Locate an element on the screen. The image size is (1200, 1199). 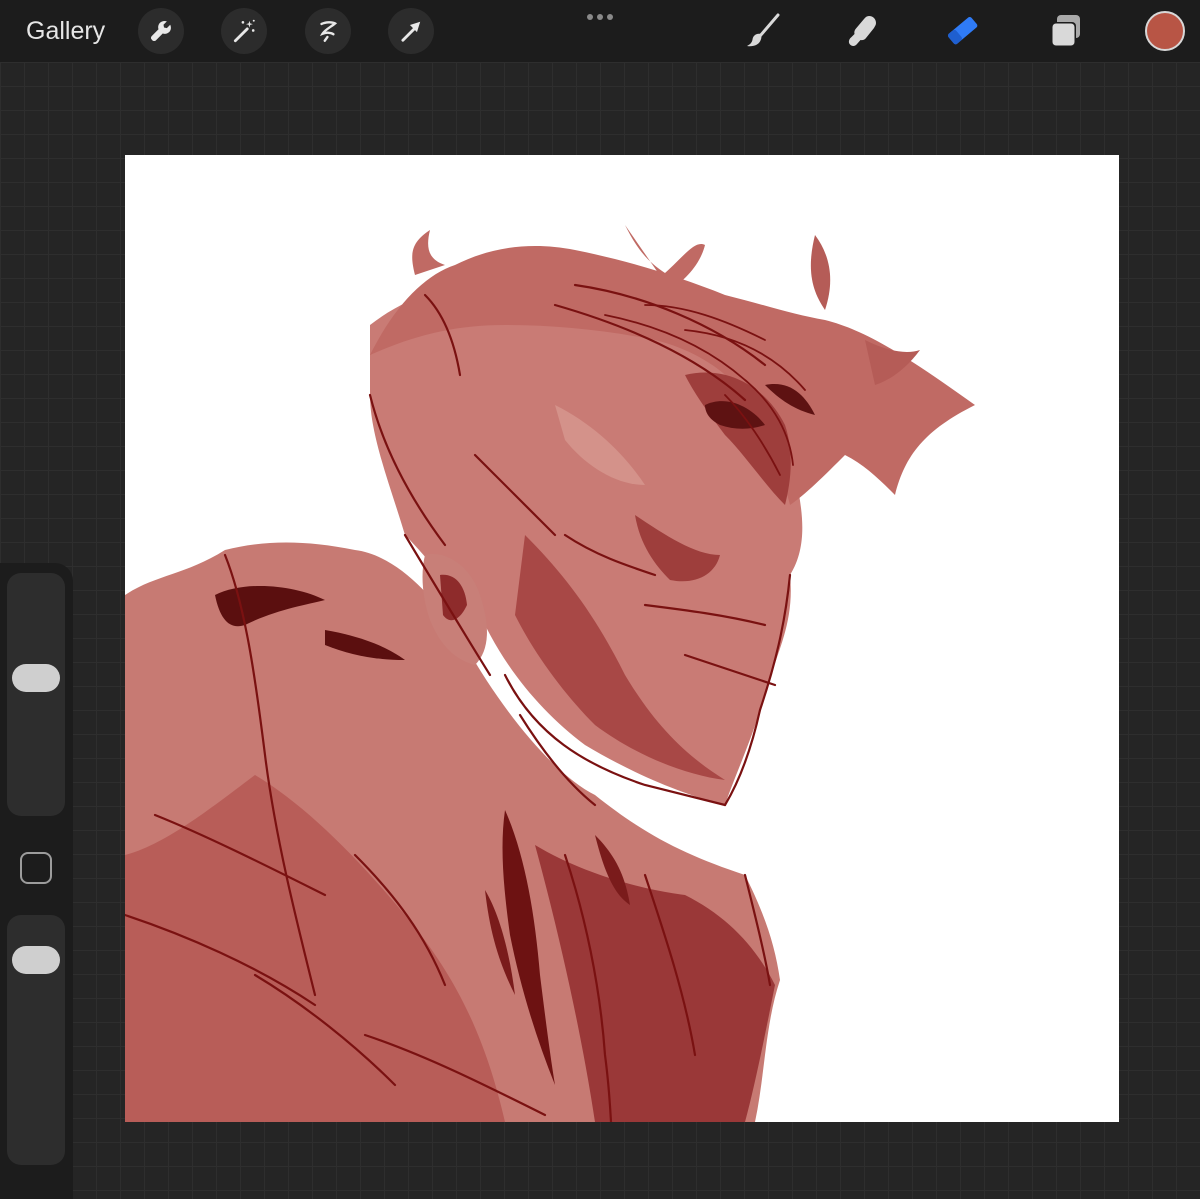
wrench-icon is located at coordinates (160, 31).